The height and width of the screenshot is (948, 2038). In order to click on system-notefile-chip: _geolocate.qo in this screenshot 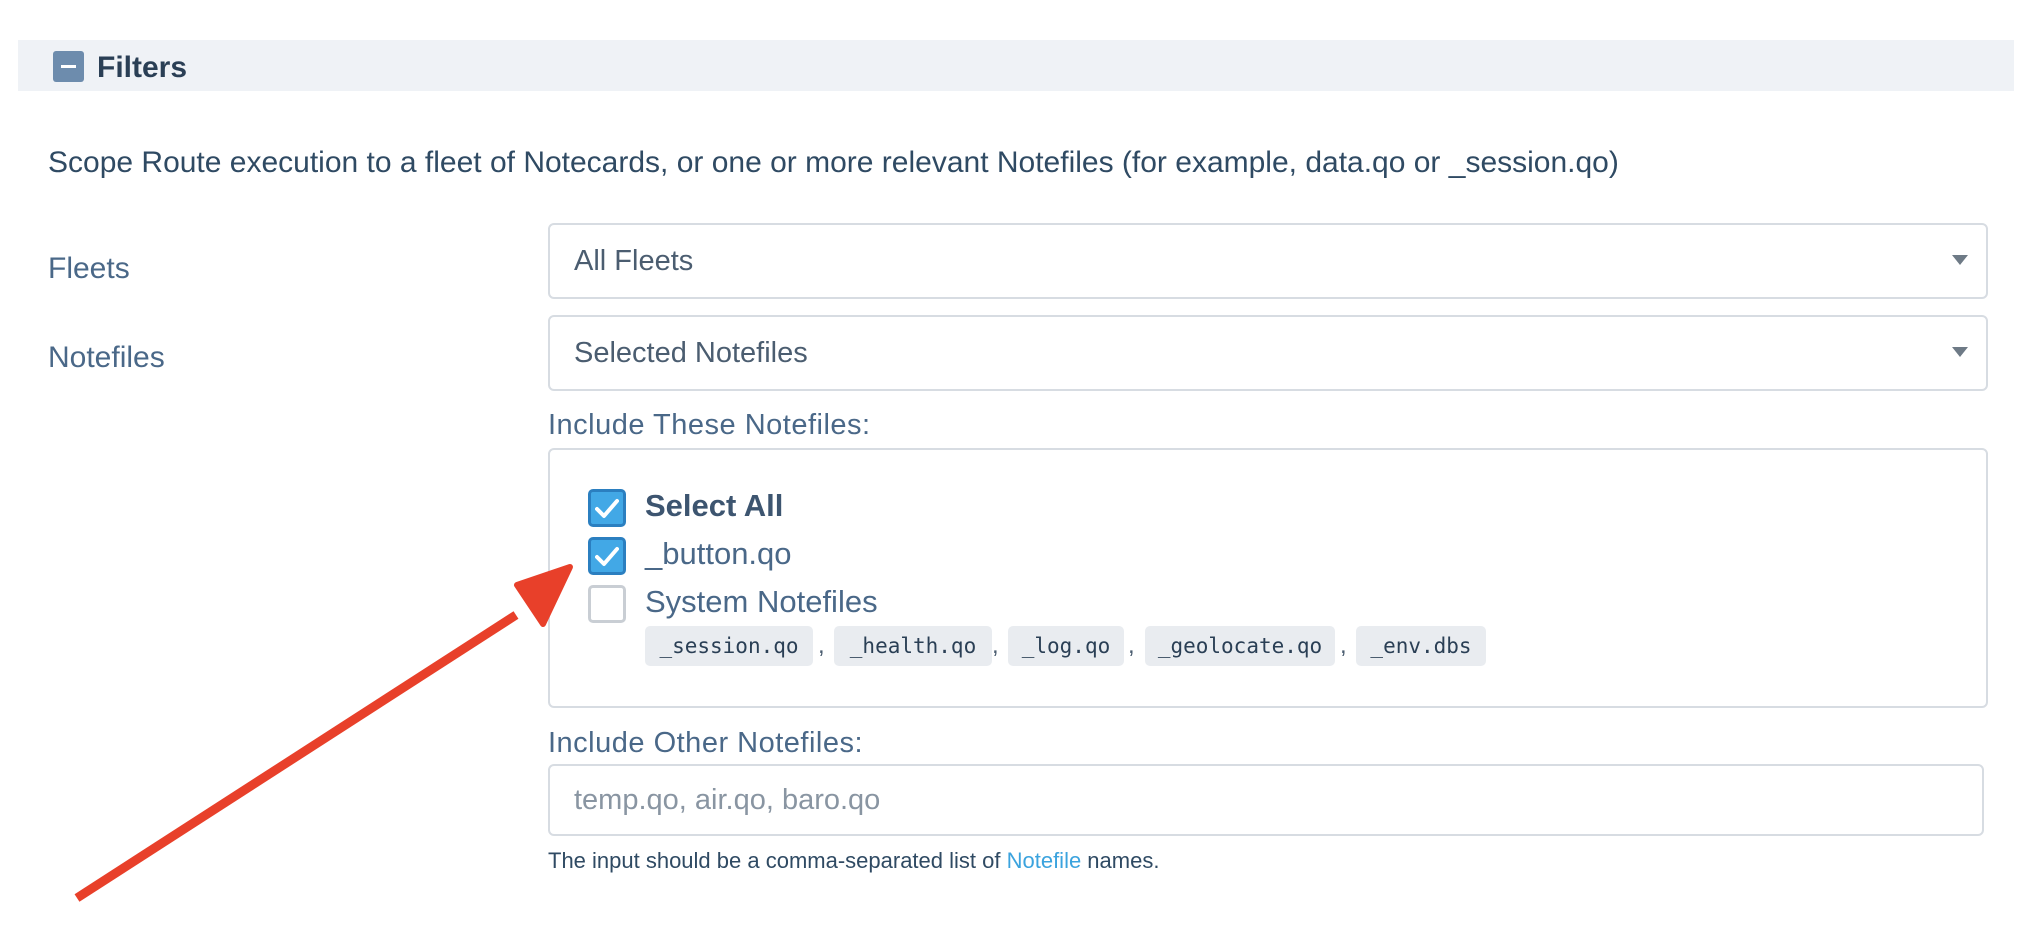, I will do `click(1240, 646)`.